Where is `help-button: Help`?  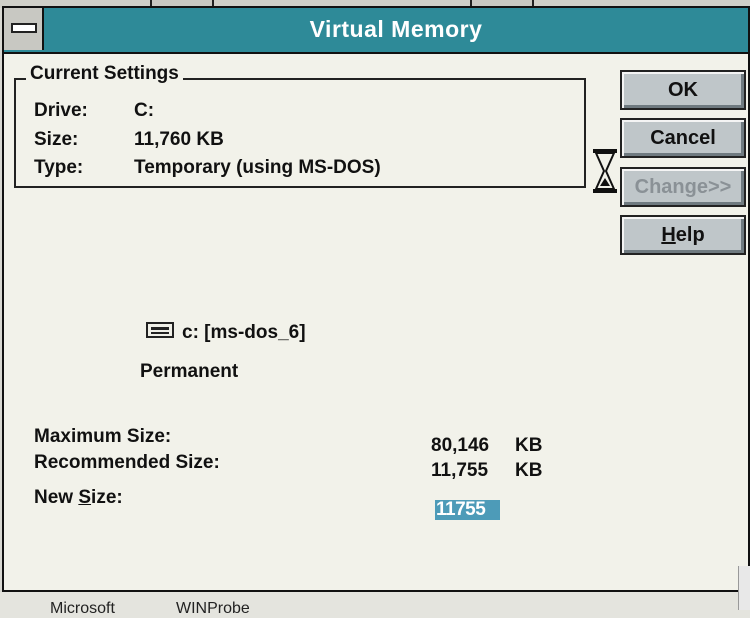 help-button: Help is located at coordinates (683, 235).